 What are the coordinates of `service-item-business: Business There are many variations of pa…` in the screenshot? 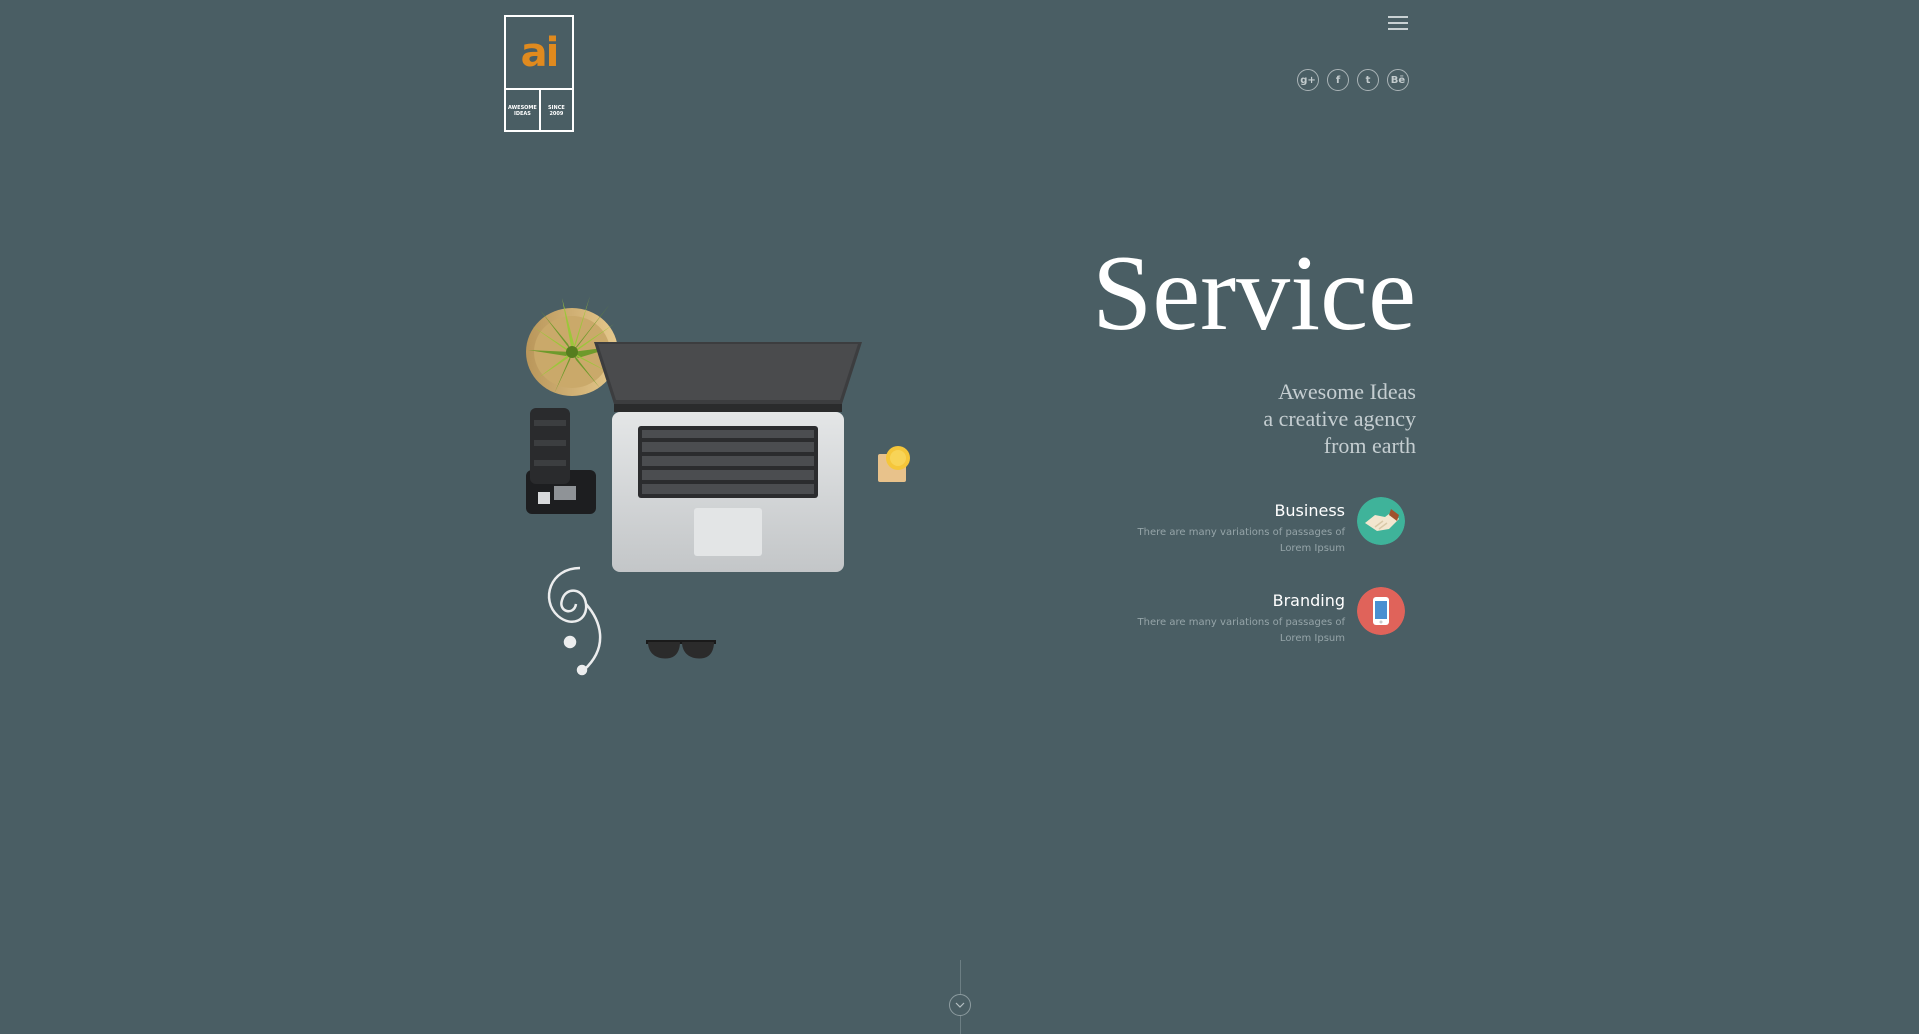 It's located at (1260, 527).